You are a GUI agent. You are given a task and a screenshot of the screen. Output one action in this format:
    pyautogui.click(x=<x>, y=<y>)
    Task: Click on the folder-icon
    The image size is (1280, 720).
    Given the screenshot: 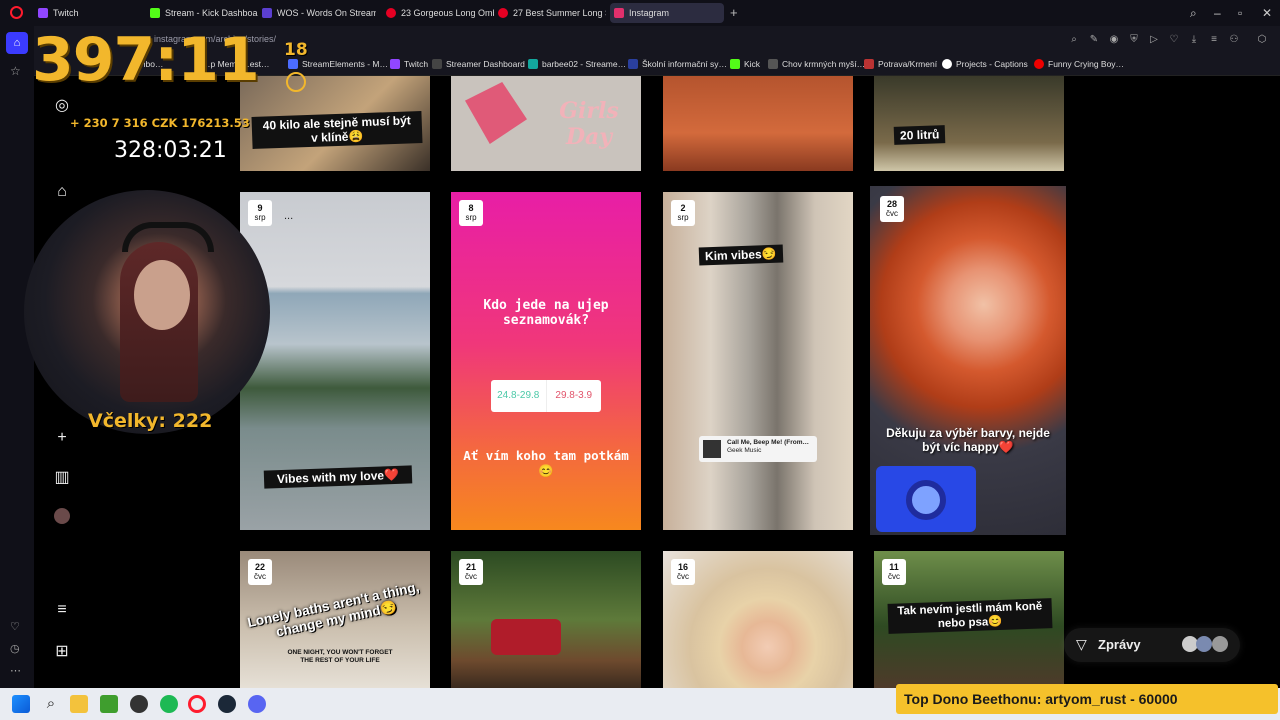 What is the action you would take?
    pyautogui.click(x=773, y=64)
    